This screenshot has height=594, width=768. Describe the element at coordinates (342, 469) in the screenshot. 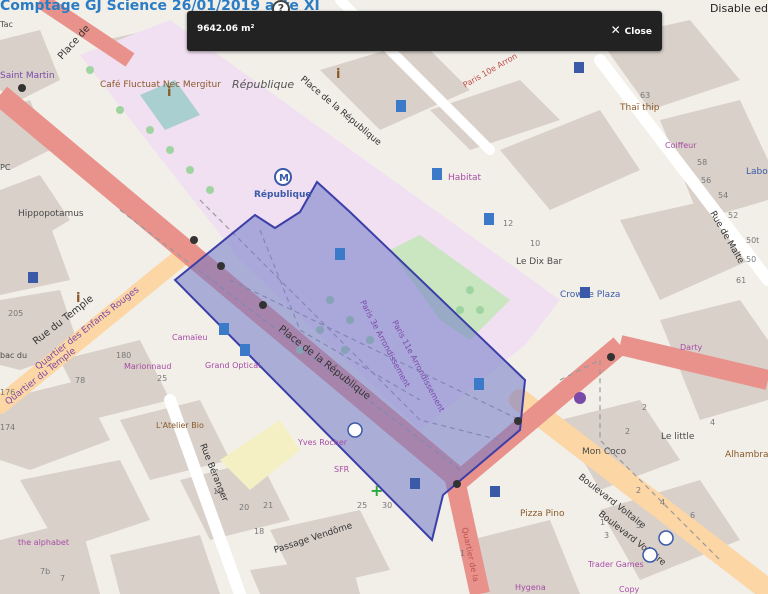

I see `label-sfr: SFR` at that location.